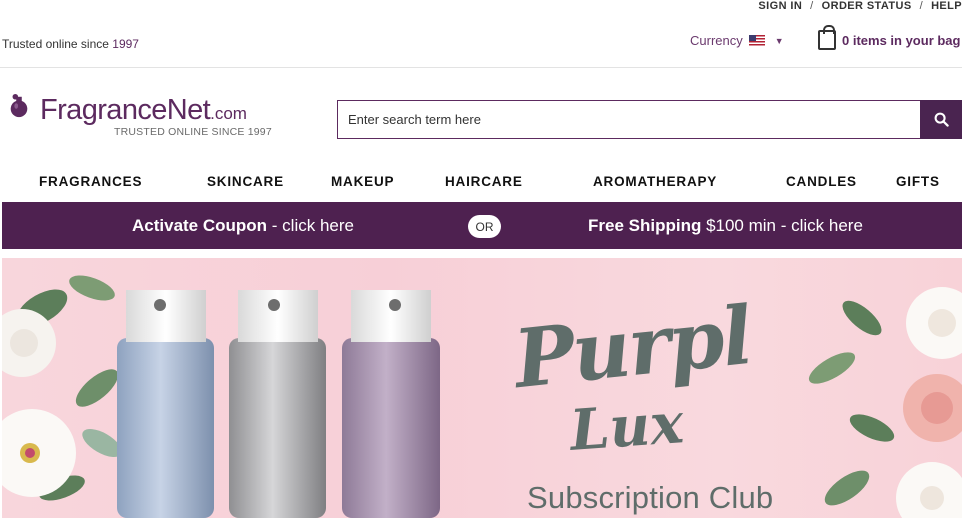 Image resolution: width=966 pixels, height=518 pixels. What do you see at coordinates (125, 110) in the screenshot?
I see `logo-name: FragranceNet` at bounding box center [125, 110].